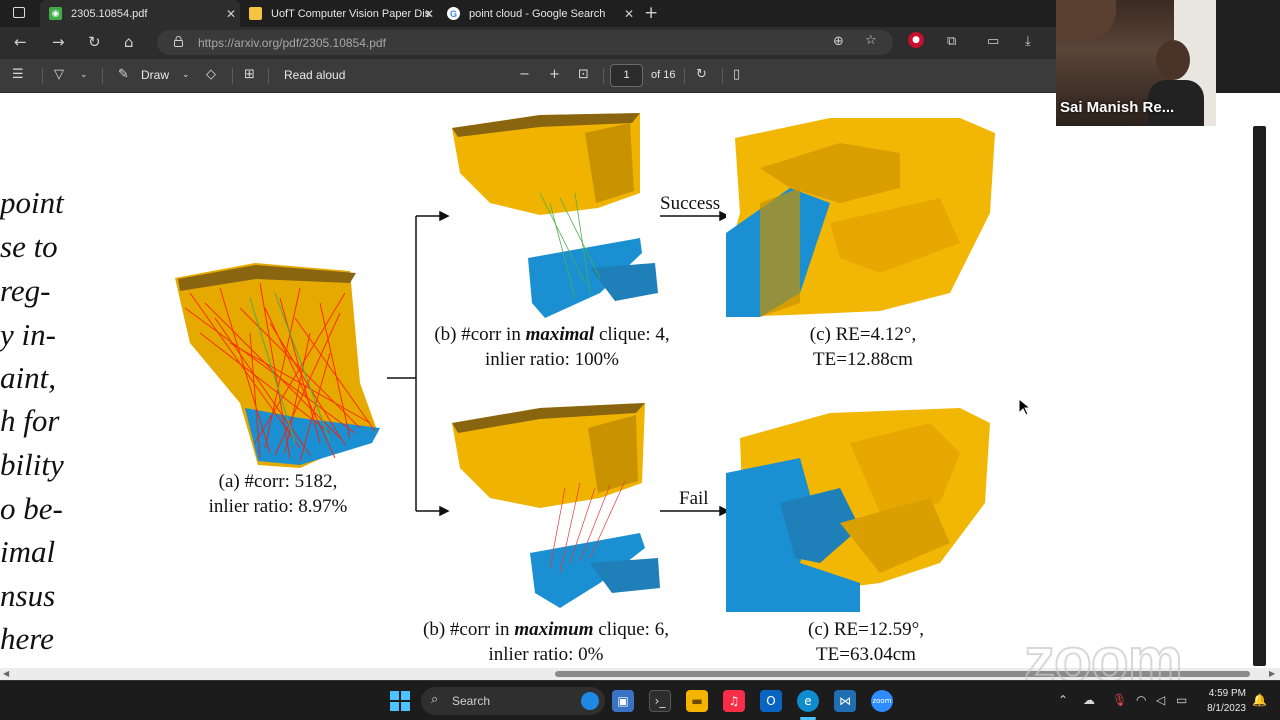  I want to click on music-icon: ♫, so click(734, 701).